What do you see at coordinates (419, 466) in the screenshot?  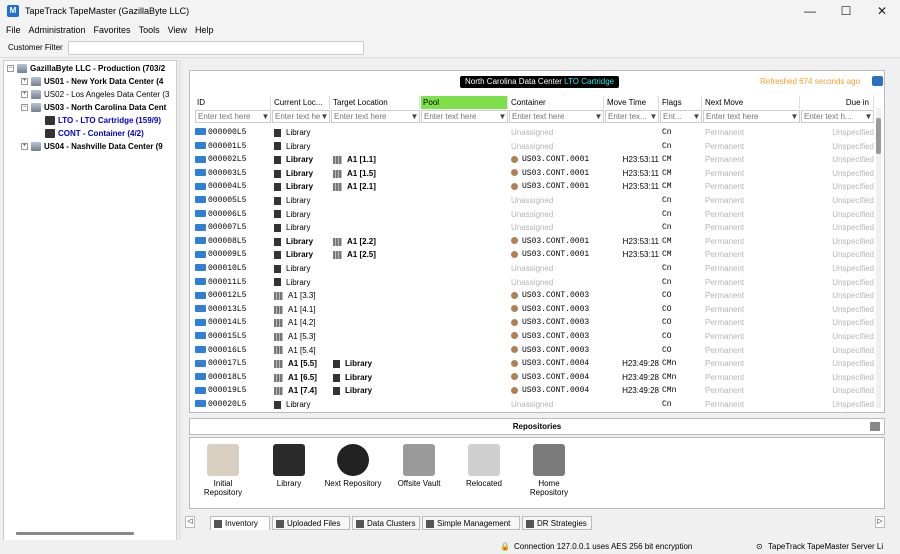 I see `repository-offsite-vault: Offsite Vault` at bounding box center [419, 466].